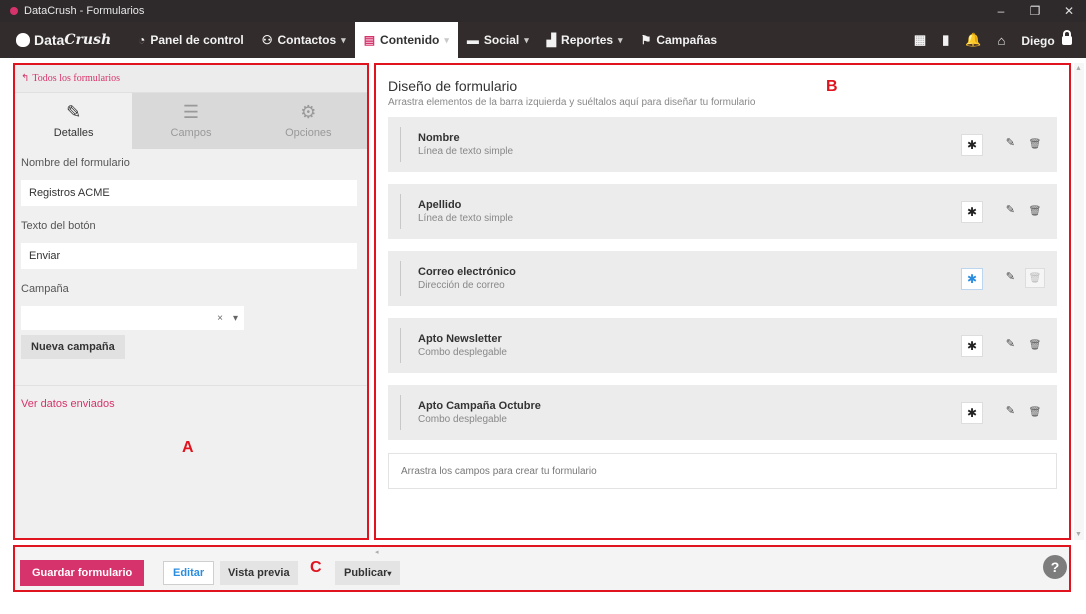 This screenshot has width=1086, height=614. I want to click on brand-name-b: Crush, so click(88, 40).